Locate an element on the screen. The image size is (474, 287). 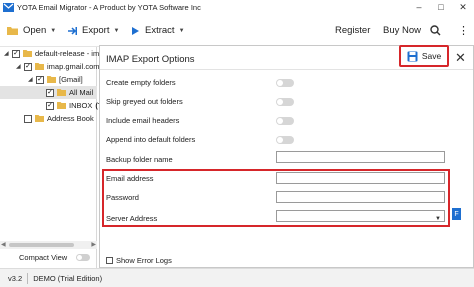
option-append-default-label: Append into default folders is located at coordinates (151, 139).